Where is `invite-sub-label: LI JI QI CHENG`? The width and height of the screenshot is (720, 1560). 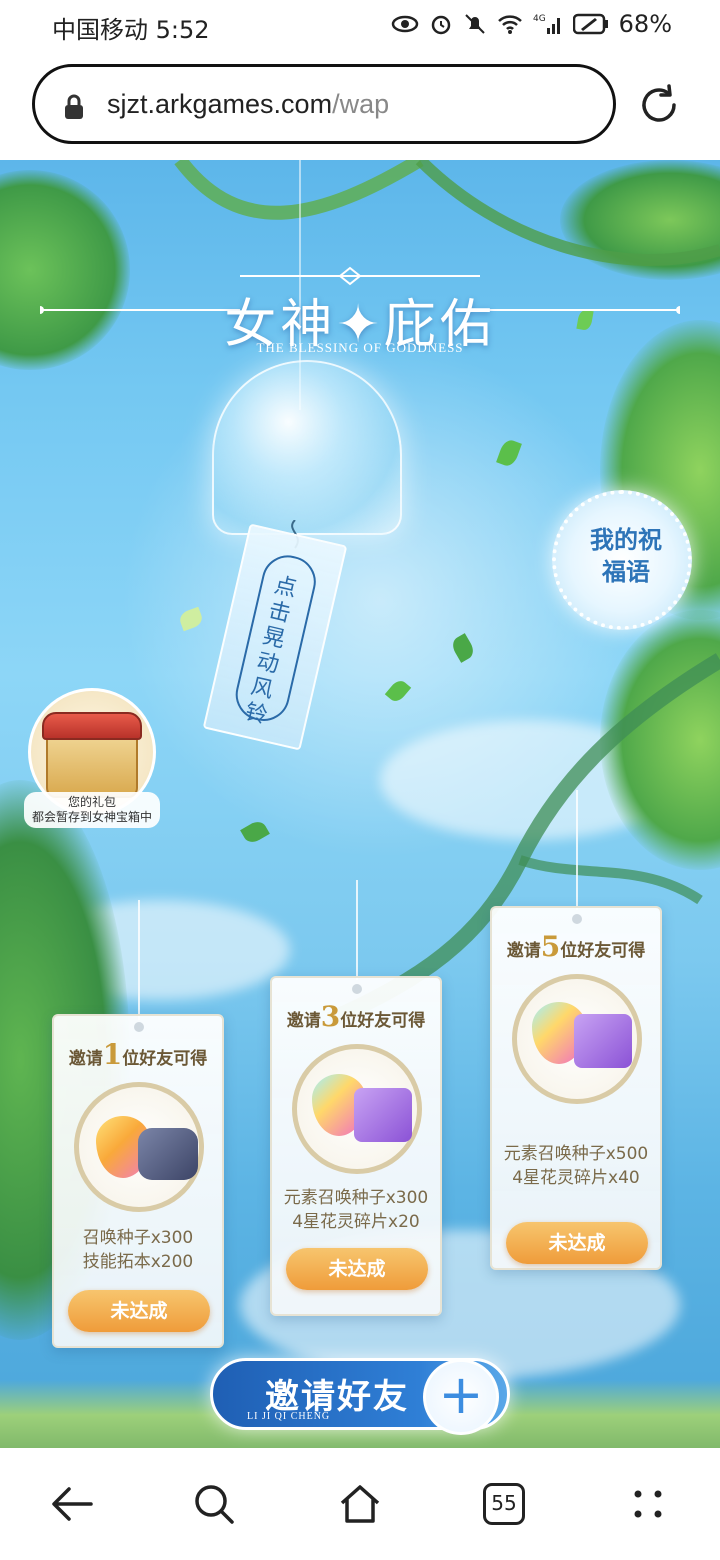
invite-sub-label: LI JI QI CHENG is located at coordinates (289, 1416).